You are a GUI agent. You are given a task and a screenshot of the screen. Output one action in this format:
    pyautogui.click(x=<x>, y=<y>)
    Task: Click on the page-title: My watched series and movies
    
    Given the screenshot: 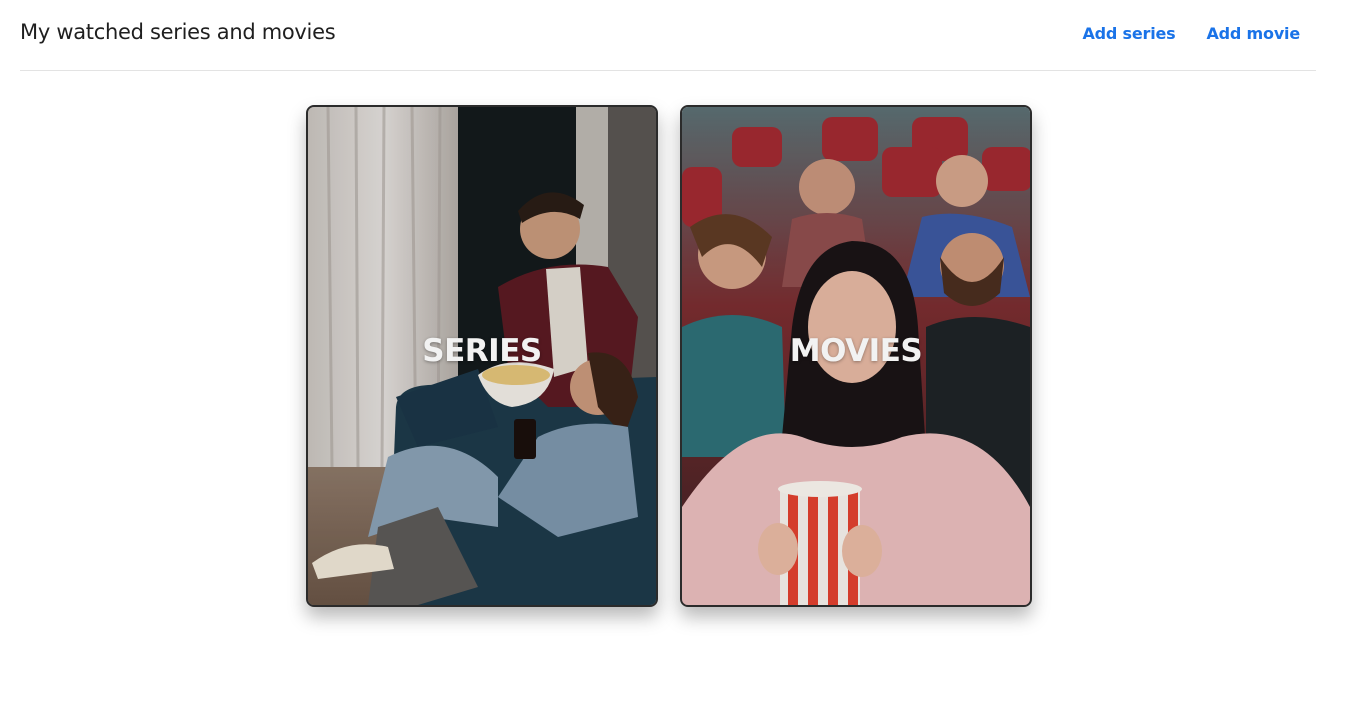 What is the action you would take?
    pyautogui.click(x=178, y=32)
    